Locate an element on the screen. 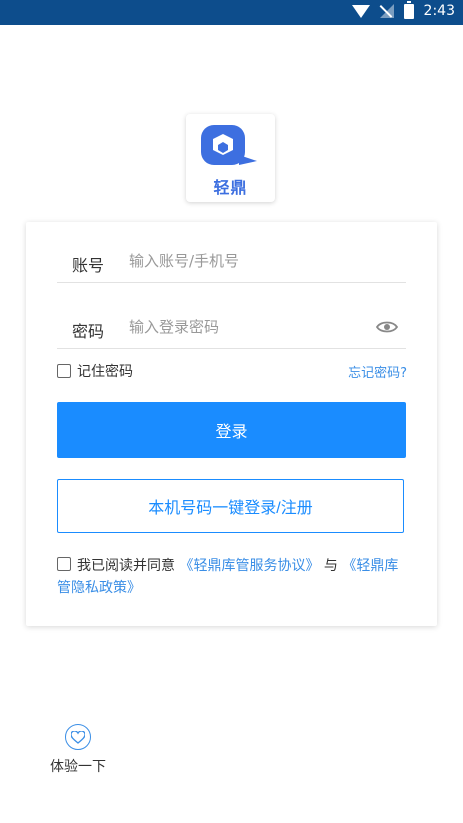  wifi-icon is located at coordinates (360, 11).